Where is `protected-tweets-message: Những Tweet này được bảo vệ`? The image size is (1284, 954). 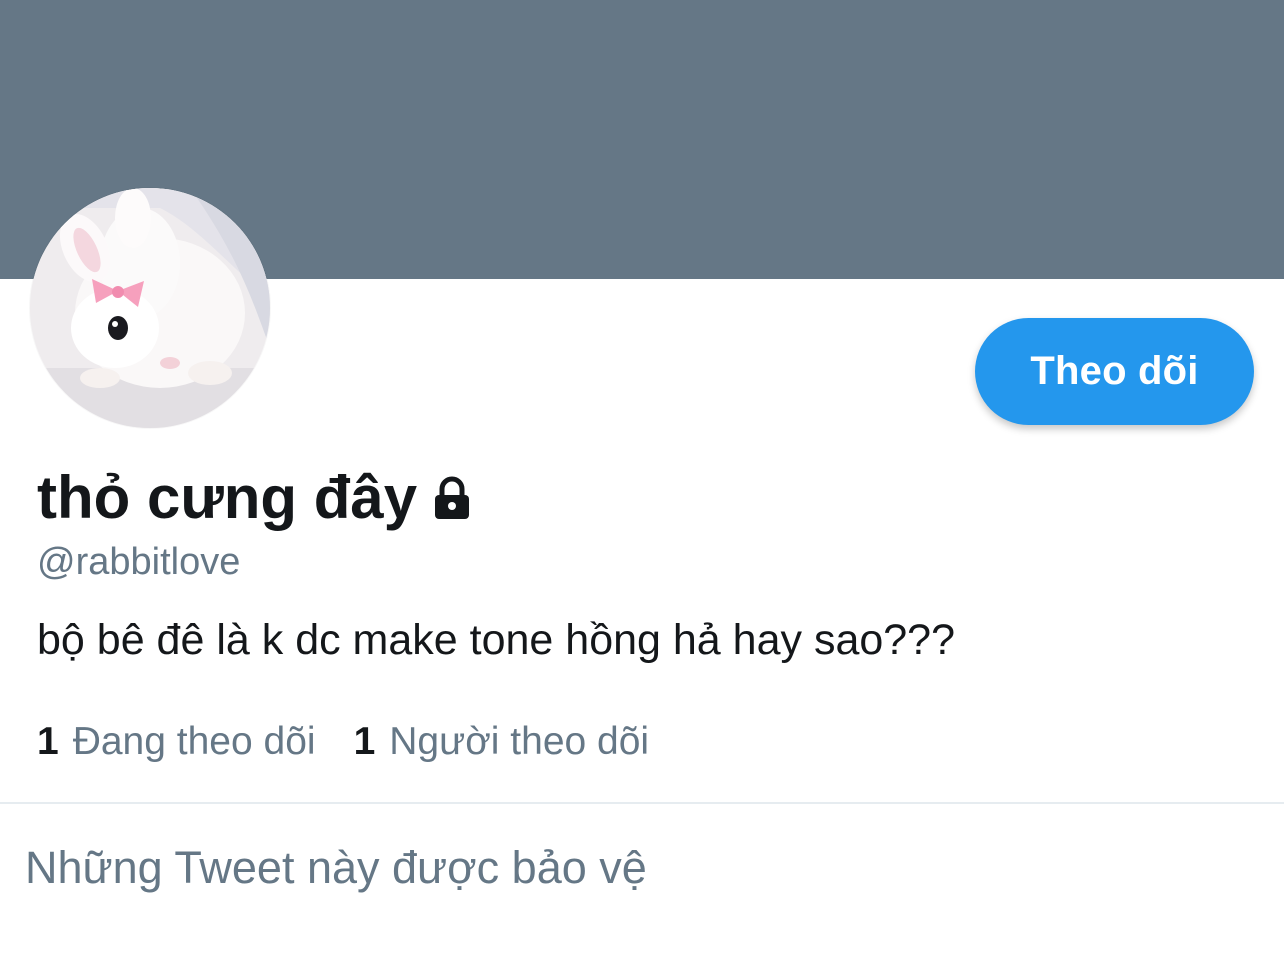 protected-tweets-message: Những Tweet này được bảo vệ is located at coordinates (336, 867).